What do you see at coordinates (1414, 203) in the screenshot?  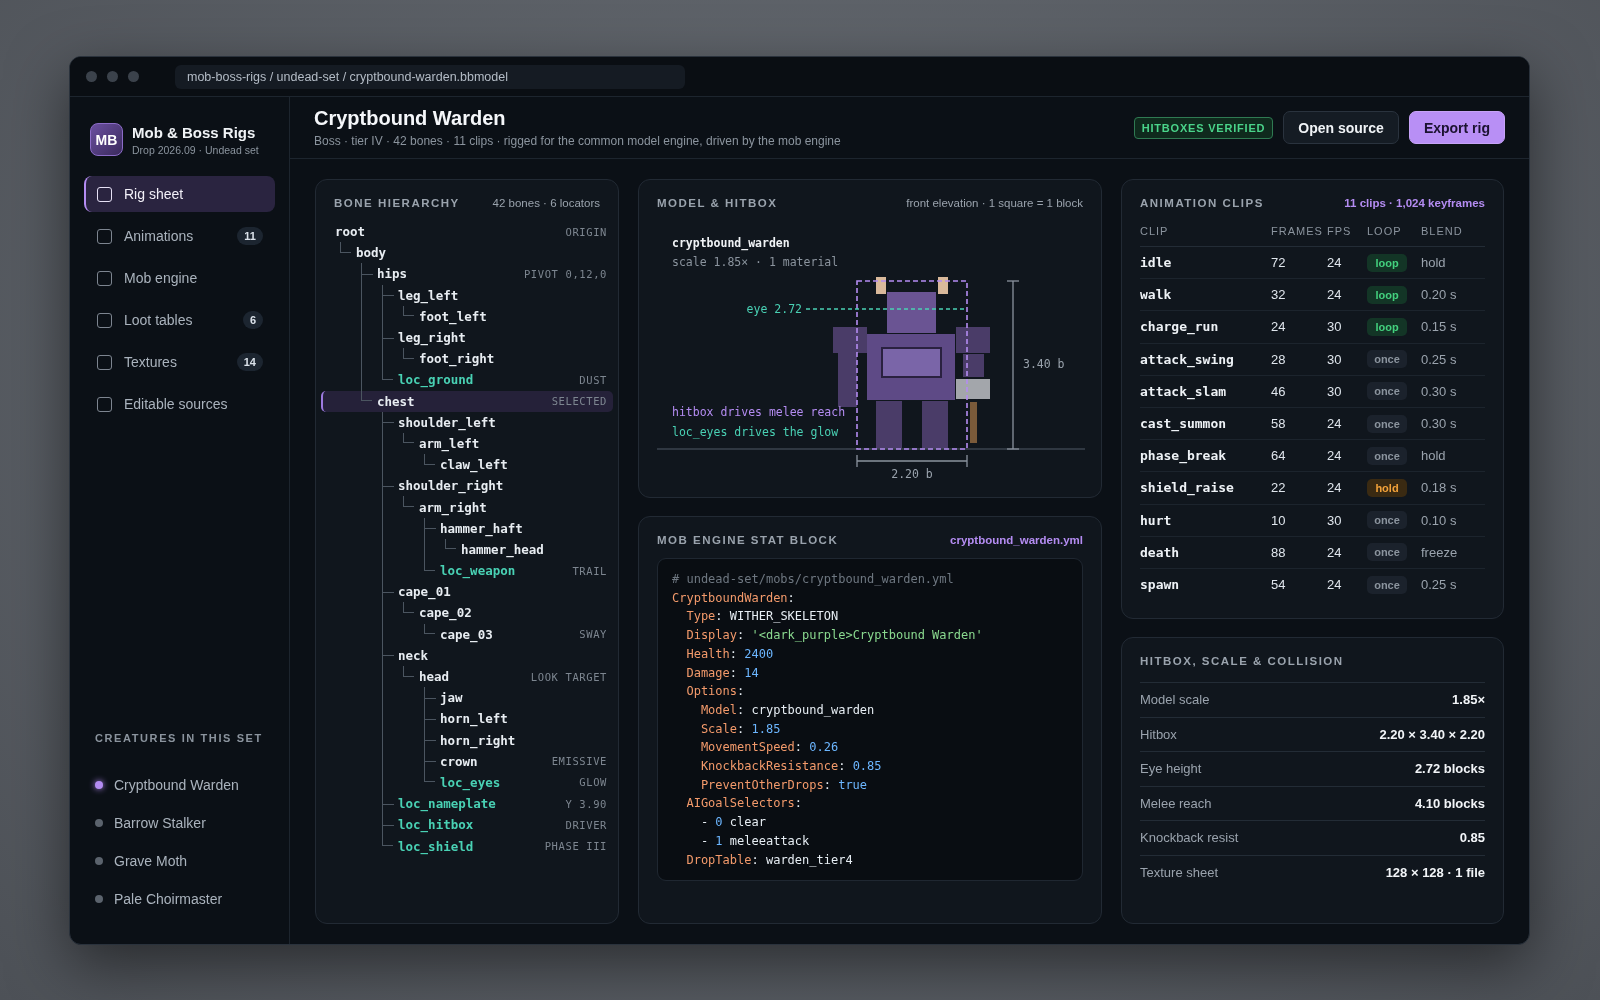 I see `panel-note: 11 clips · 1,024 keyframes` at bounding box center [1414, 203].